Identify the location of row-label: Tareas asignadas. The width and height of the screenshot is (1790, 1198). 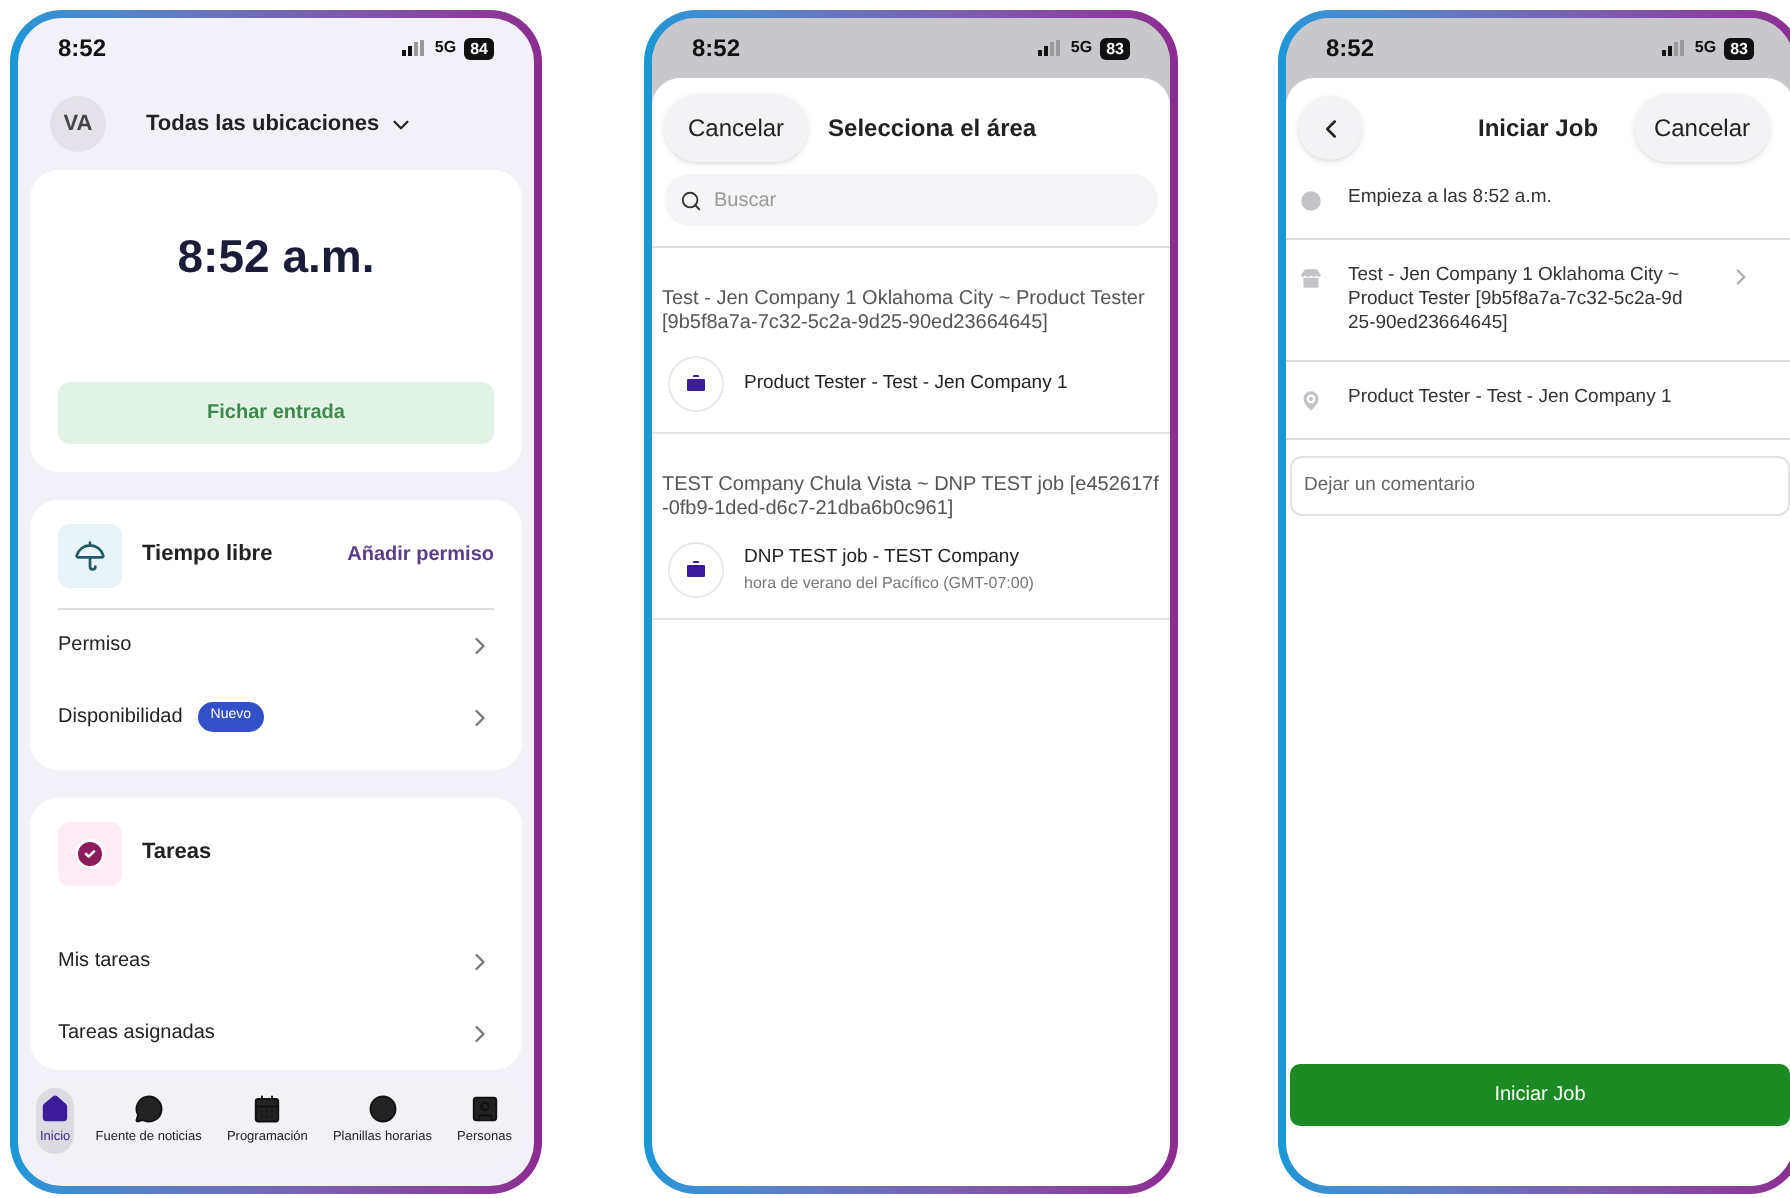
(136, 1034).